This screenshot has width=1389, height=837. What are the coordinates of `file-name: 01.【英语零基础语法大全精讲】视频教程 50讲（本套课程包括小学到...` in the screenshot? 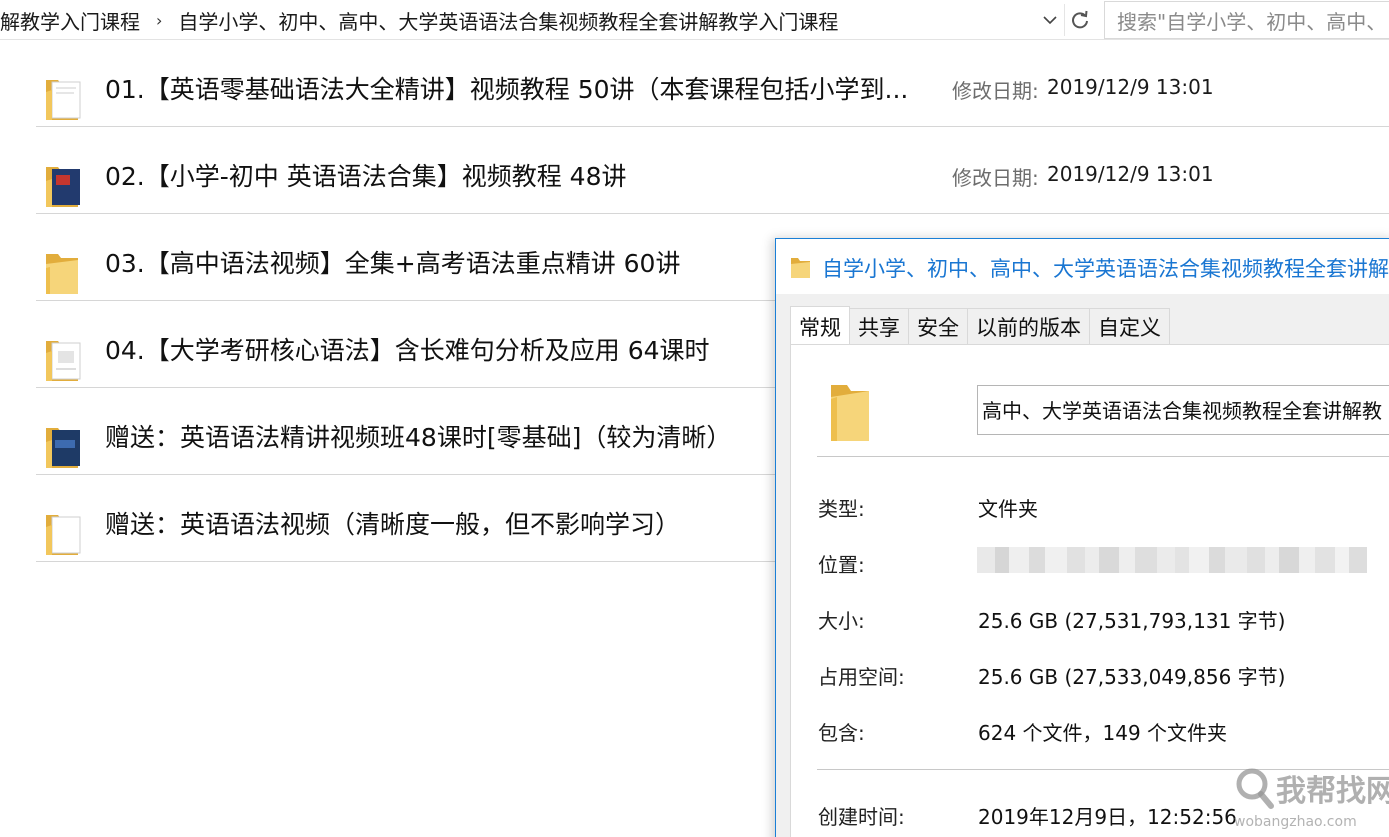 It's located at (507, 89).